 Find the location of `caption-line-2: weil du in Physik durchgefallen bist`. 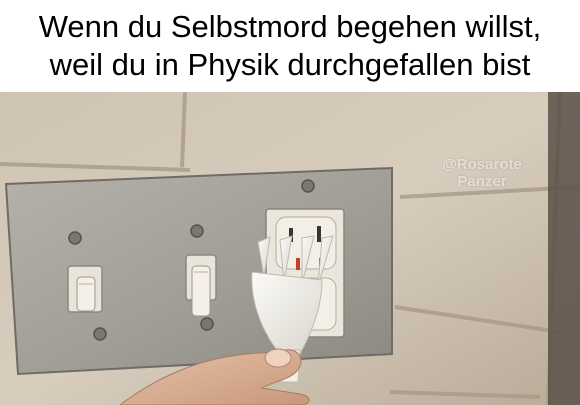

caption-line-2: weil du in Physik durchgefallen bist is located at coordinates (290, 64).